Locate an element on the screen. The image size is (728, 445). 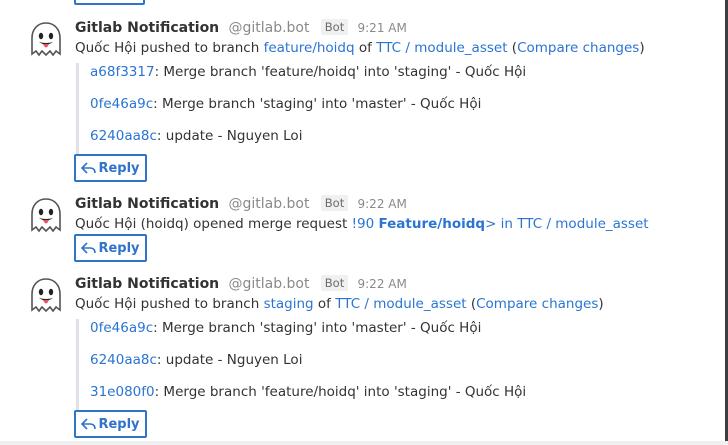
composer-edge is located at coordinates (364, 443).